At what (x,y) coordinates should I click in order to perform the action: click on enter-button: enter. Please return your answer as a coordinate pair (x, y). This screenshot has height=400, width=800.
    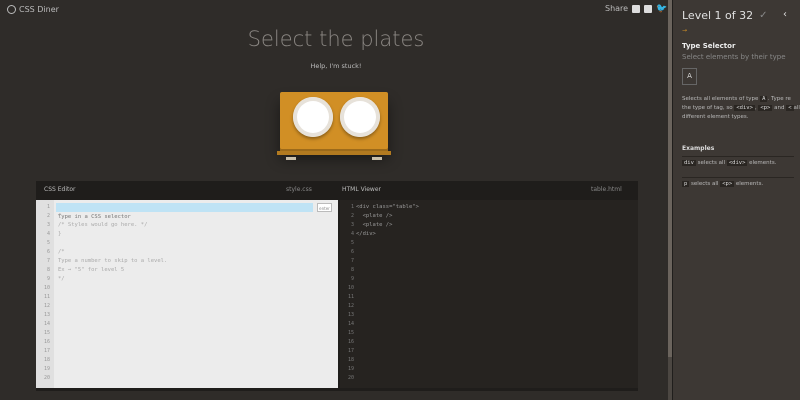
    Looking at the image, I should click on (324, 207).